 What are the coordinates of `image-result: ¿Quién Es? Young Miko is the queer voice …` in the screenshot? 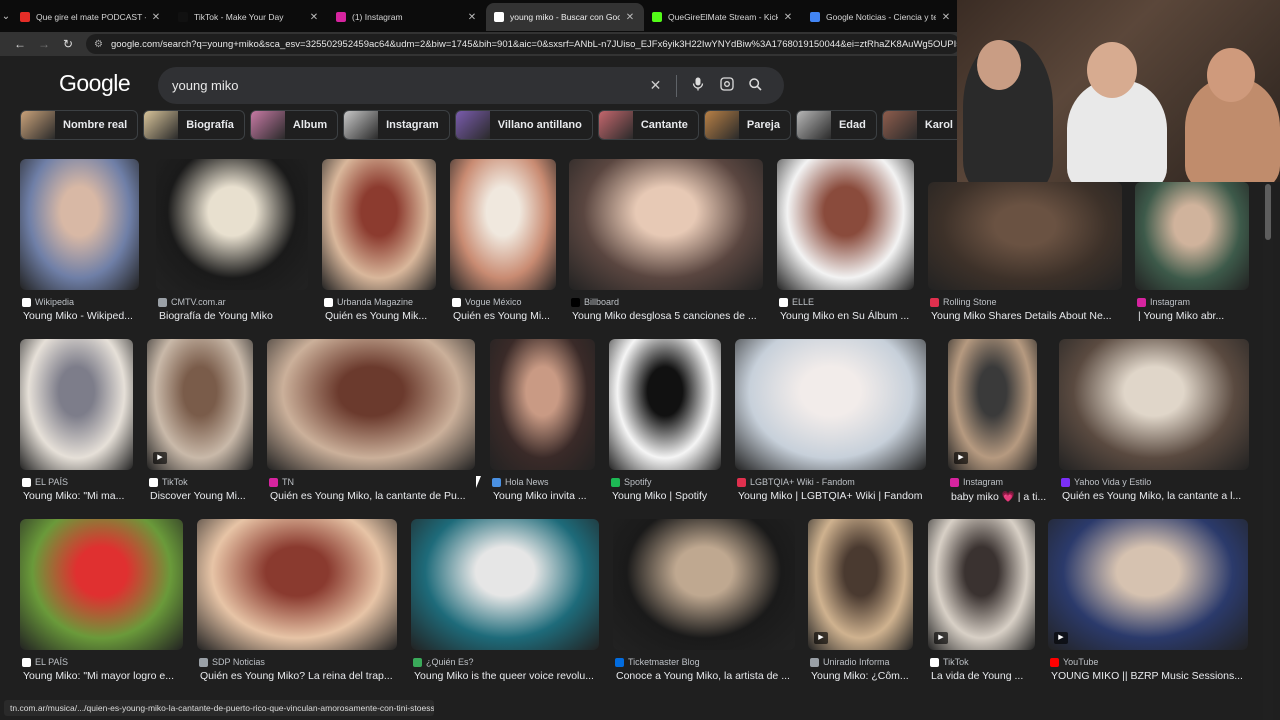 It's located at (505, 602).